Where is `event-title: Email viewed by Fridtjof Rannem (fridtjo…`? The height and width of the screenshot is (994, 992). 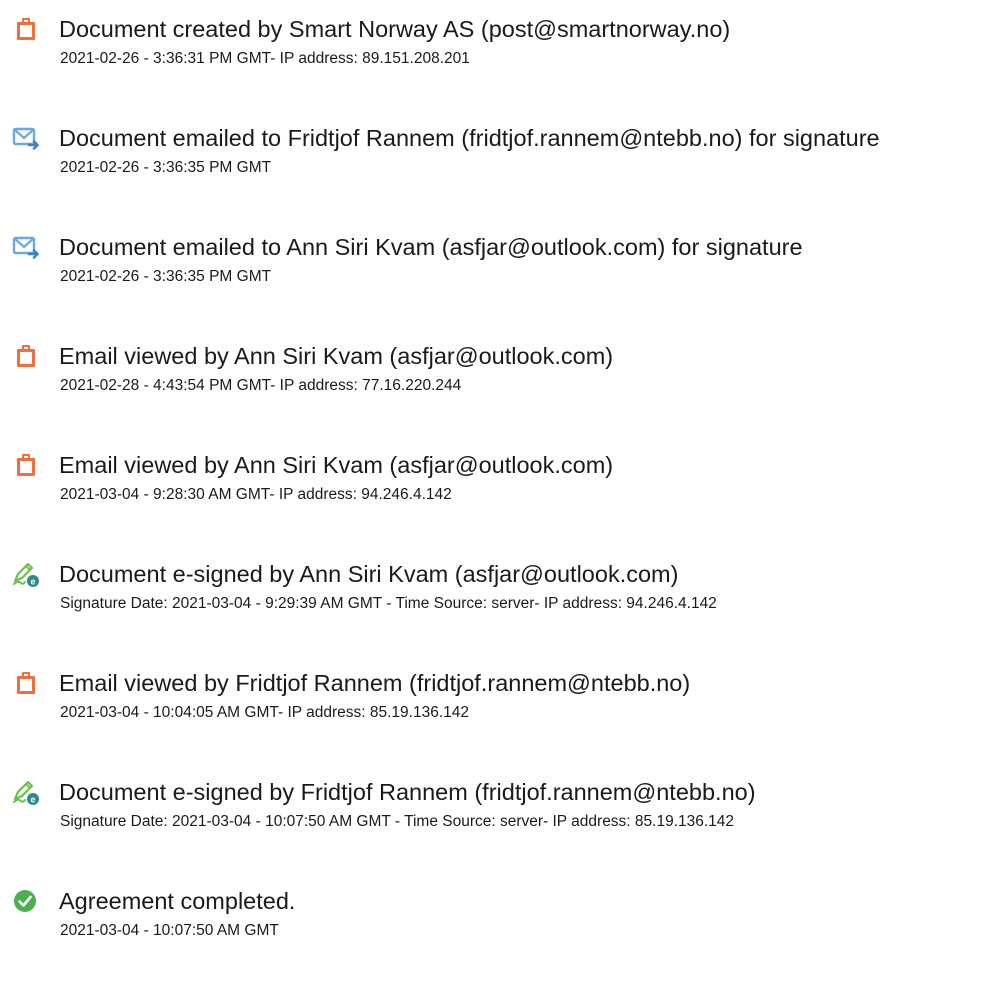
event-title: Email viewed by Fridtjof Rannem (fridtjo… is located at coordinates (375, 683).